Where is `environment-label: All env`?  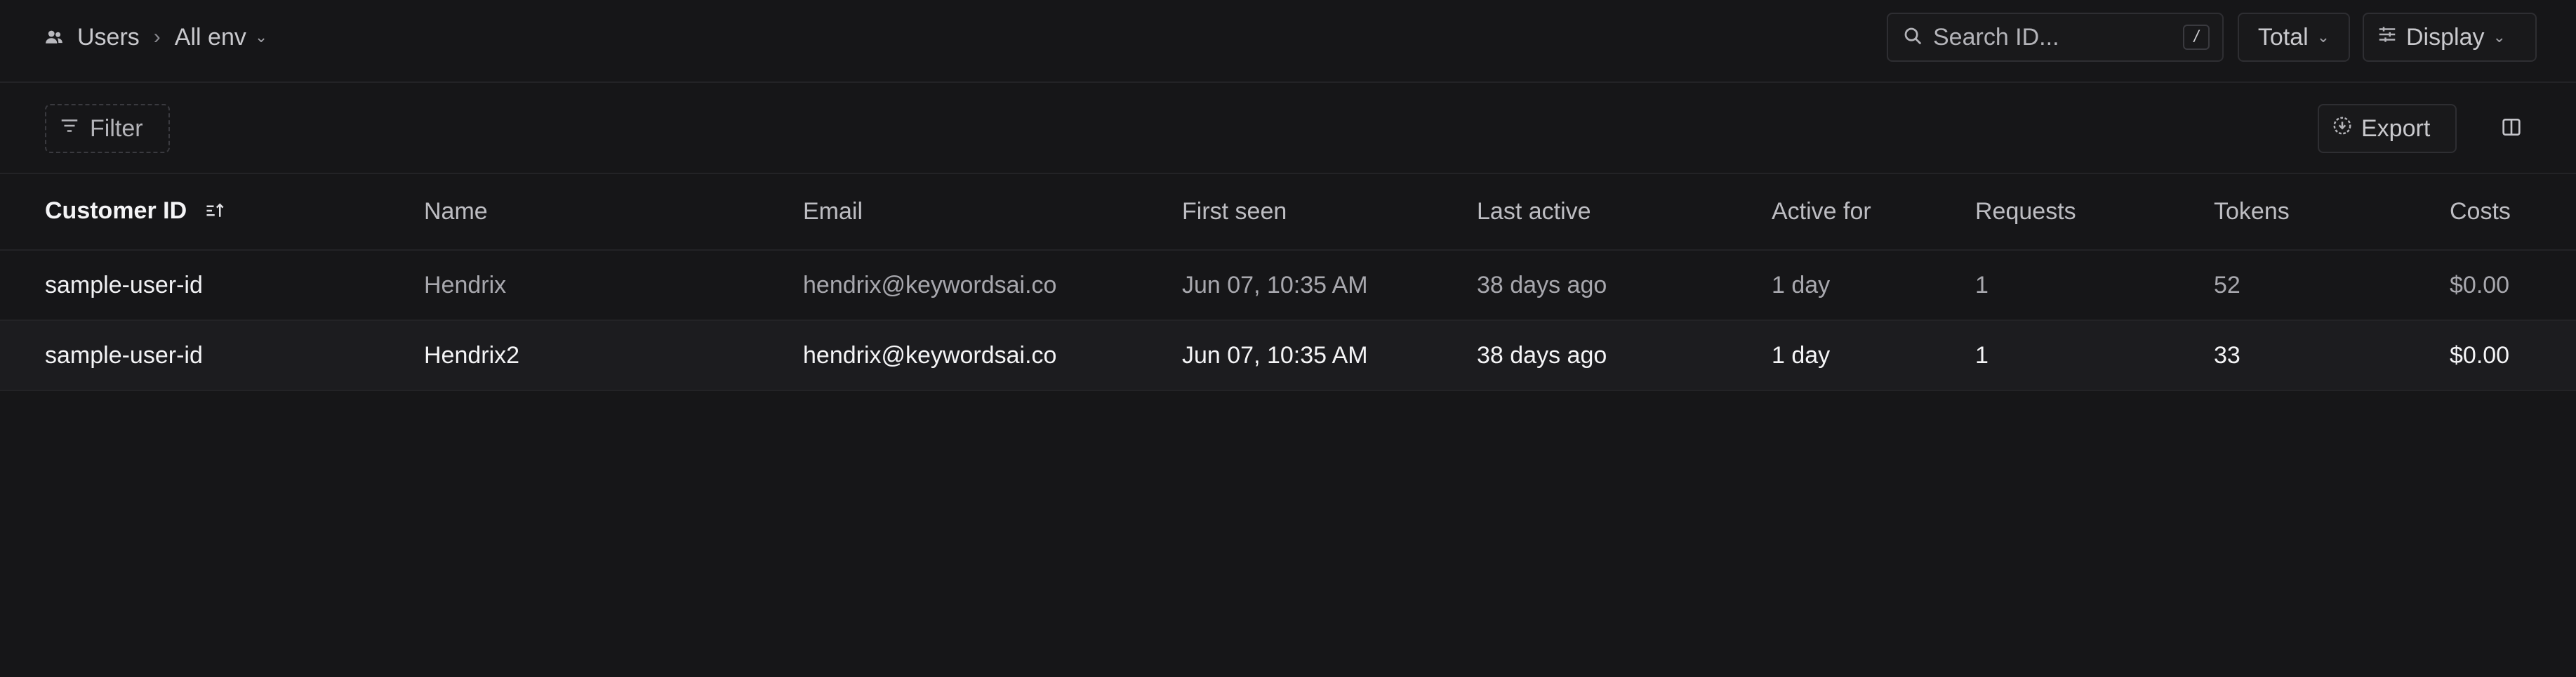
environment-label: All env is located at coordinates (210, 37).